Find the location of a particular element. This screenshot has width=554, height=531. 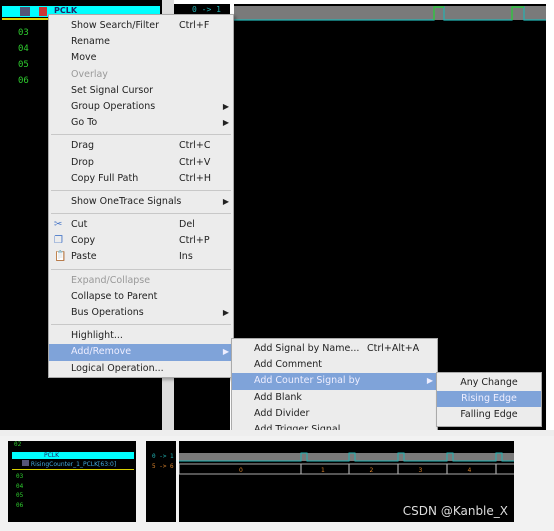

menu-item-label: Show OneTrace Signals is located at coordinates (126, 201).